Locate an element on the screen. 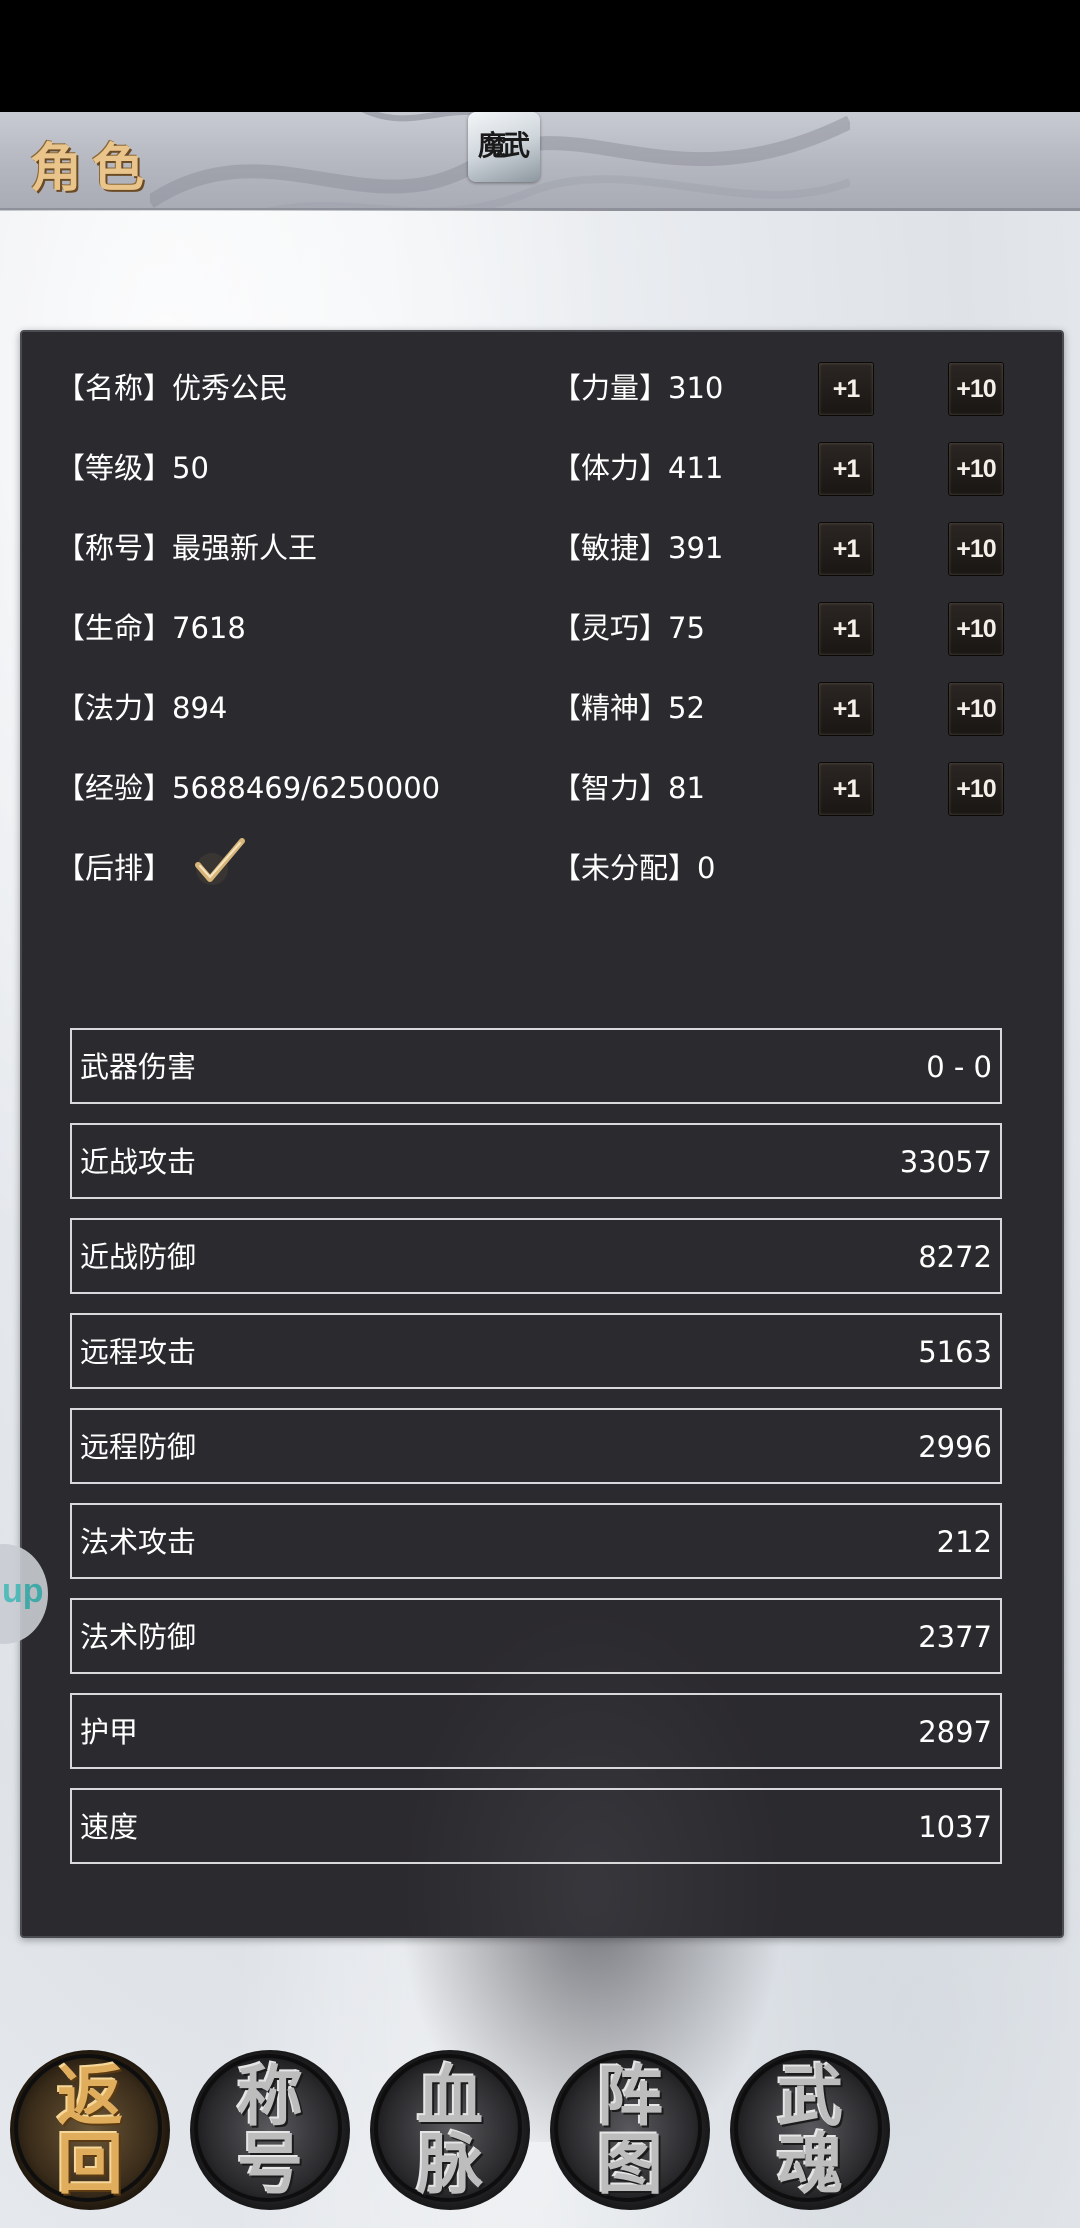 This screenshot has height=2228, width=1080. strength-plus1-button: +1 is located at coordinates (846, 389).